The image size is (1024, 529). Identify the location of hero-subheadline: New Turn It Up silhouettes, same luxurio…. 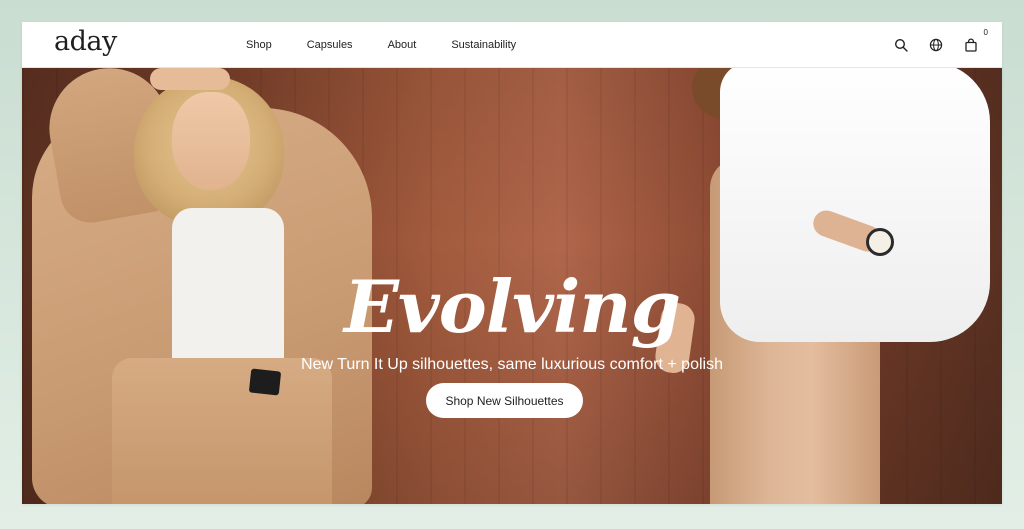
(512, 364).